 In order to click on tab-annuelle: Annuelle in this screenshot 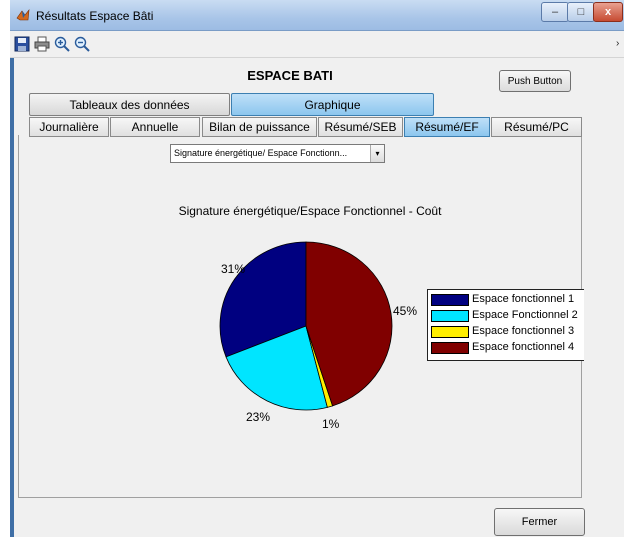, I will do `click(155, 127)`.